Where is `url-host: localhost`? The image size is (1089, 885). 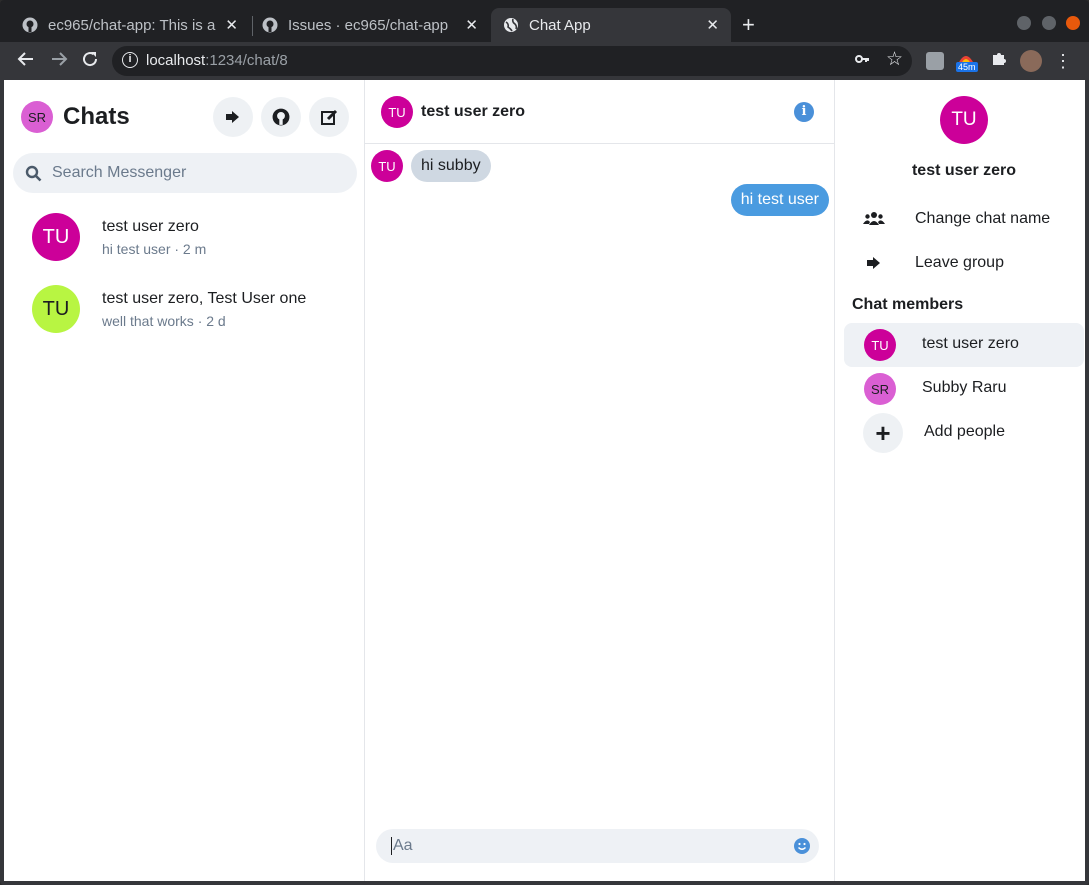 url-host: localhost is located at coordinates (176, 60).